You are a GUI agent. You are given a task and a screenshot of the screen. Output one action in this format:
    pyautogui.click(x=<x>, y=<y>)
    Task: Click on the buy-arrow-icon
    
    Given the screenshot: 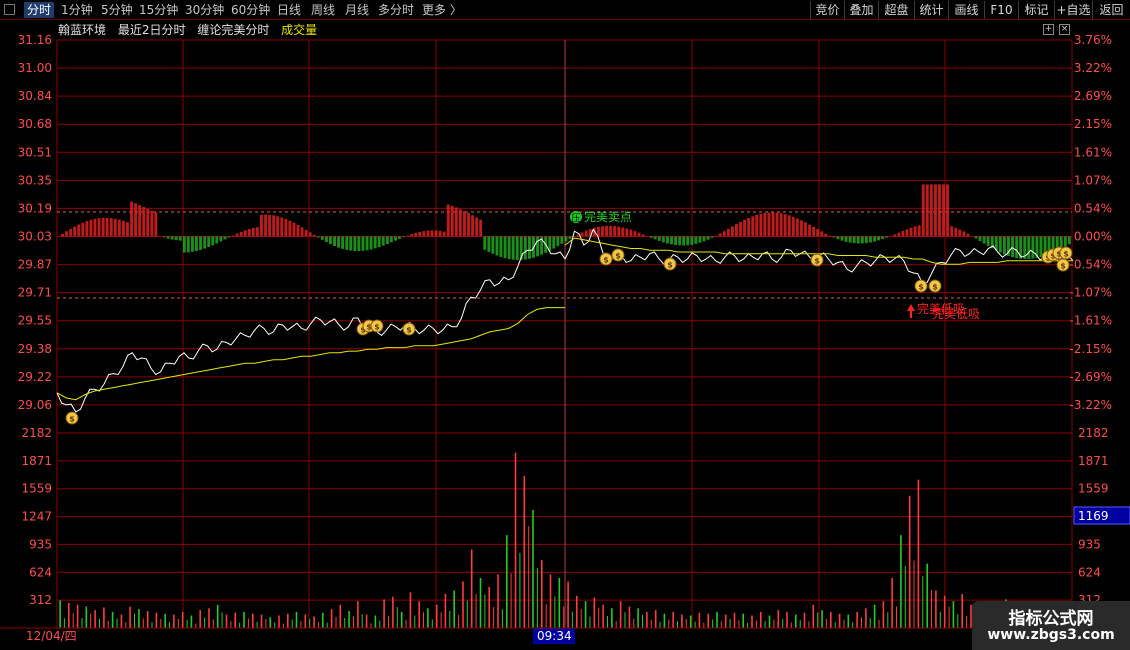 What is the action you would take?
    pyautogui.click(x=911, y=311)
    